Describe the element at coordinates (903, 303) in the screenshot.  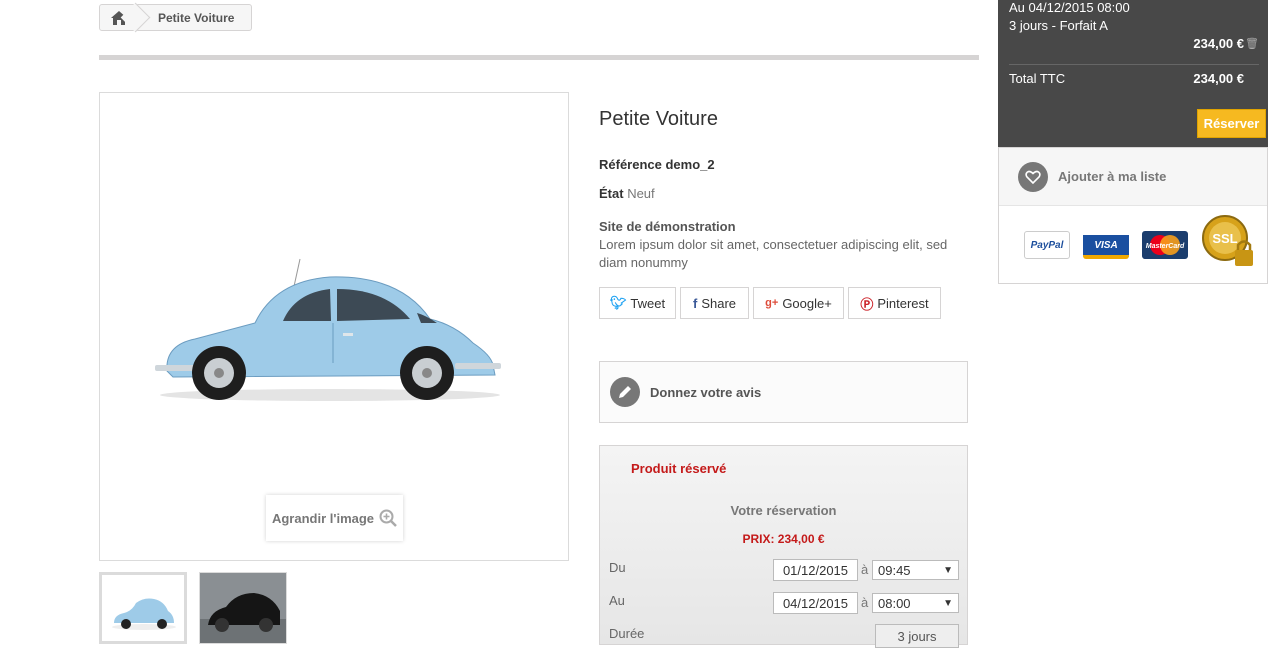
I see `pinterest-label: Pinterest` at that location.